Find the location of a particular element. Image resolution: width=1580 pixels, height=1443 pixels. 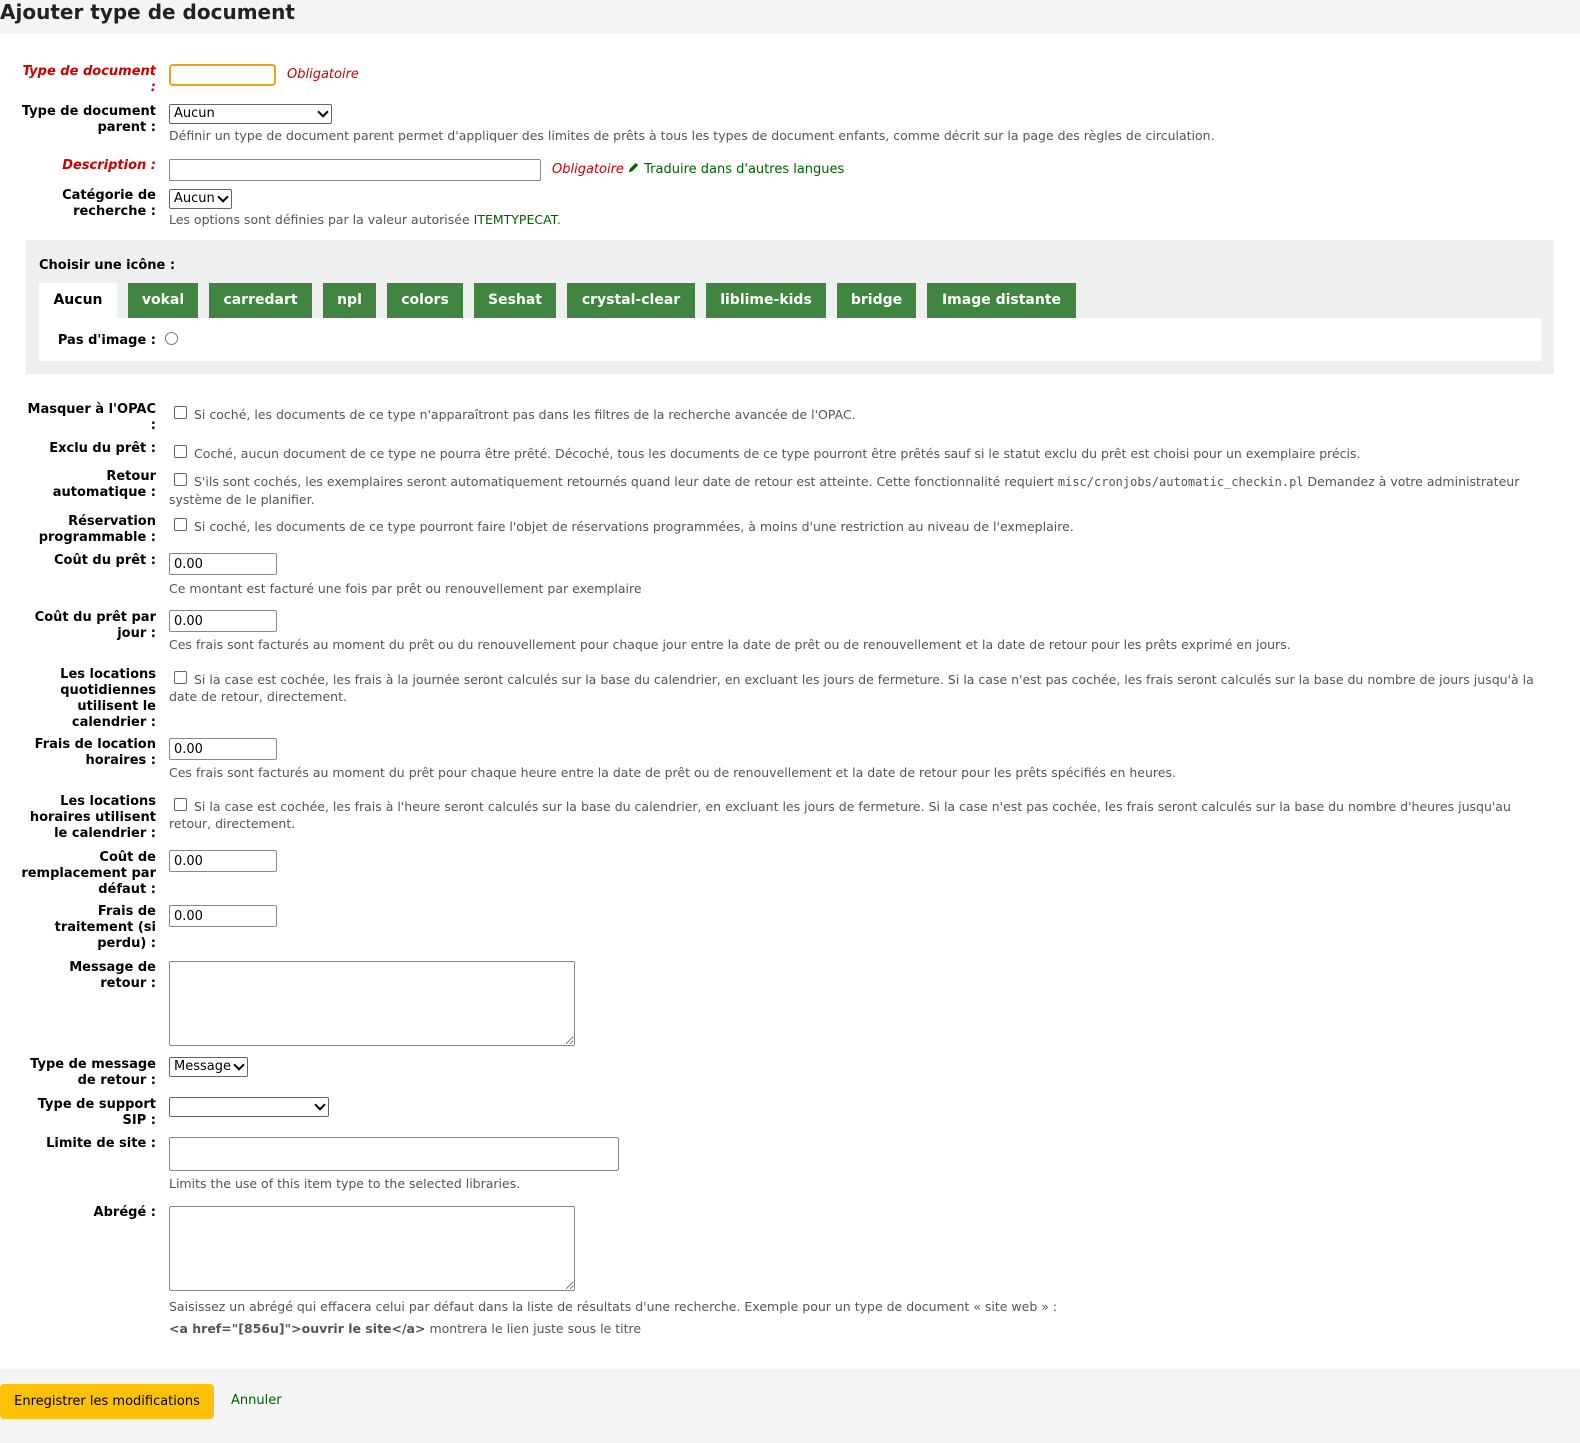

tab-bridge: bridge is located at coordinates (876, 300).